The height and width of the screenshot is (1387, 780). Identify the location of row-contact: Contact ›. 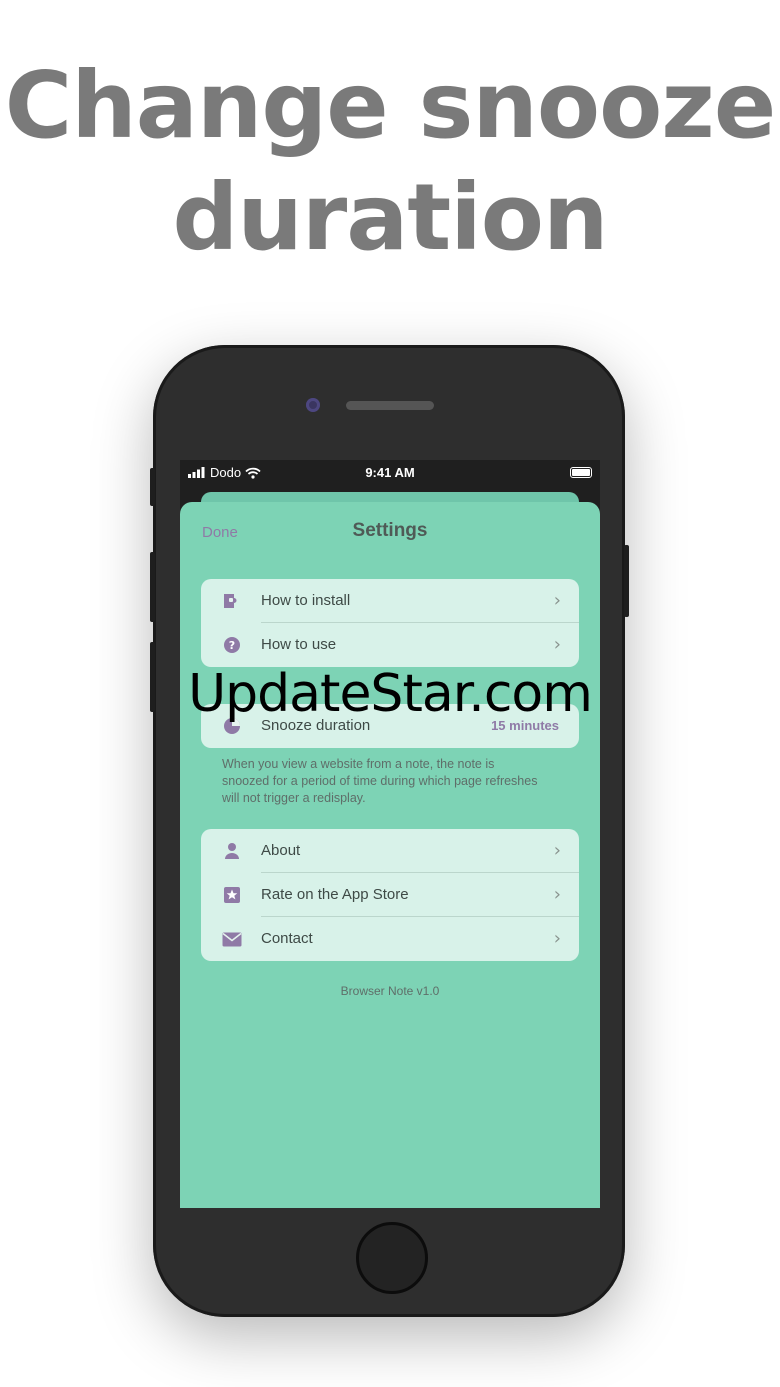
(390, 939).